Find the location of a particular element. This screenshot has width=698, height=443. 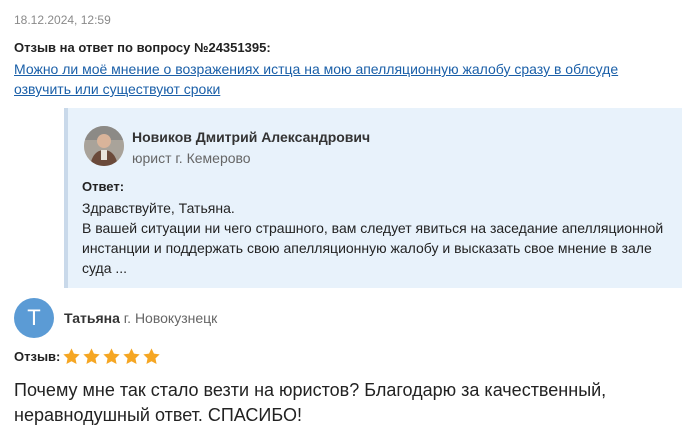

lawyer-avatar is located at coordinates (104, 146).